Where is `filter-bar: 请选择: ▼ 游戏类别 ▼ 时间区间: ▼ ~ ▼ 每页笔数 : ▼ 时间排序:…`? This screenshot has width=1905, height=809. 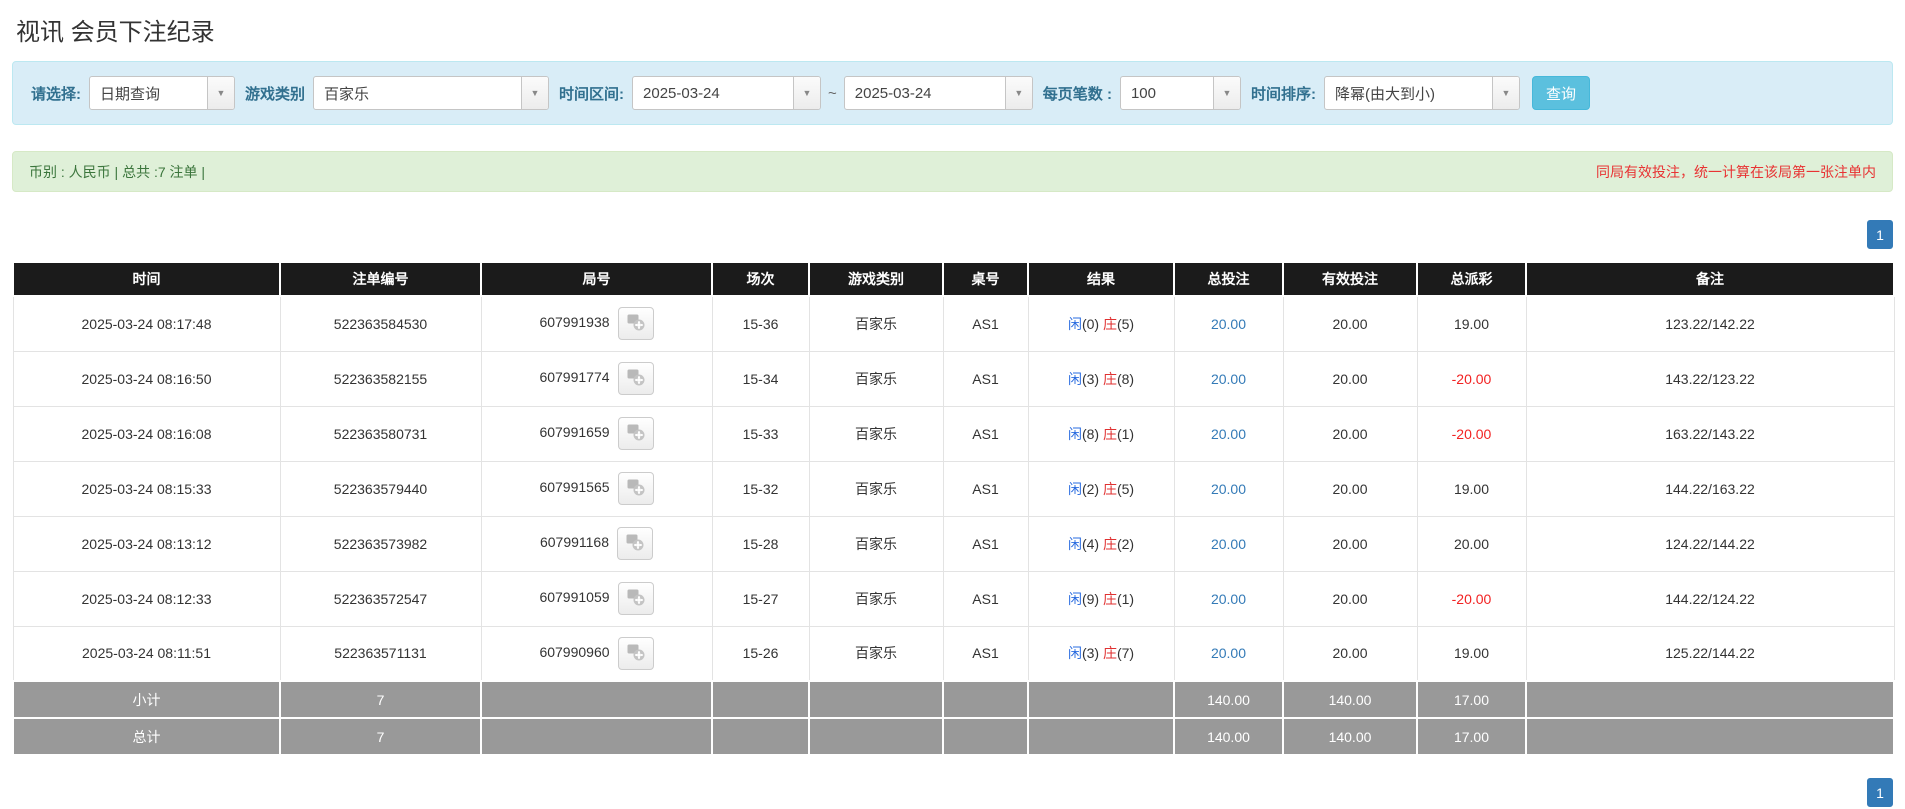 filter-bar: 请选择: ▼ 游戏类别 ▼ 时间区间: ▼ ~ ▼ 每页笔数 : ▼ 时间排序:… is located at coordinates (952, 93).